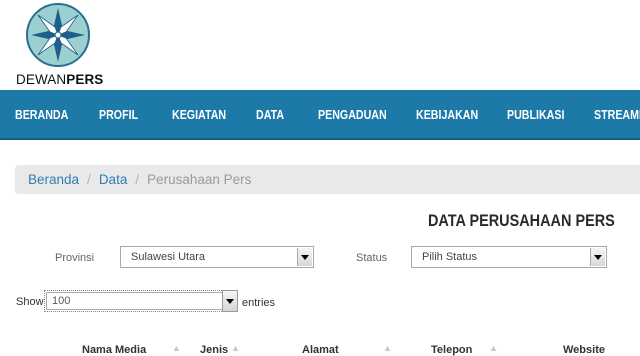 The width and height of the screenshot is (640, 356). I want to click on provinsi-label: Provinsi, so click(75, 258).